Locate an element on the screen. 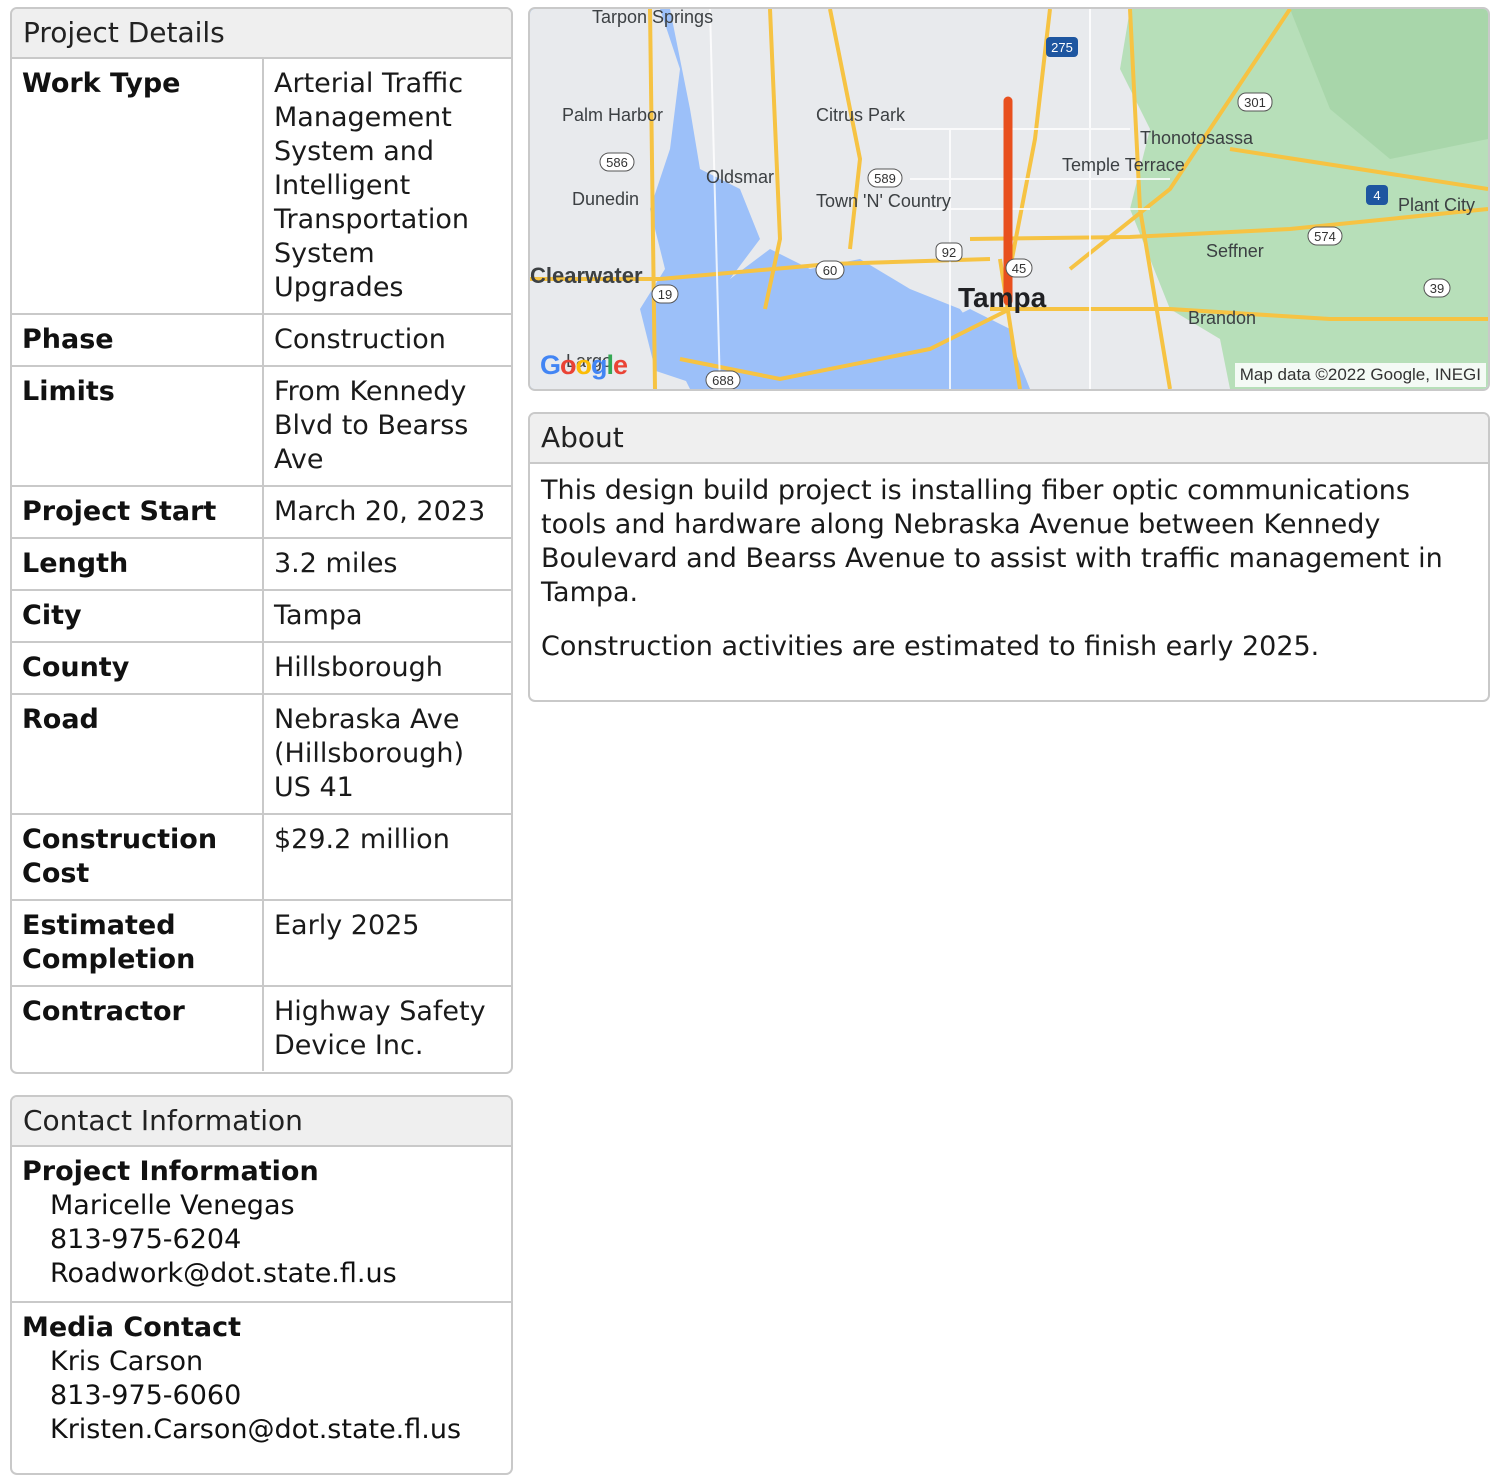 The width and height of the screenshot is (1494, 1475). highway-shield: 275 is located at coordinates (1062, 47).